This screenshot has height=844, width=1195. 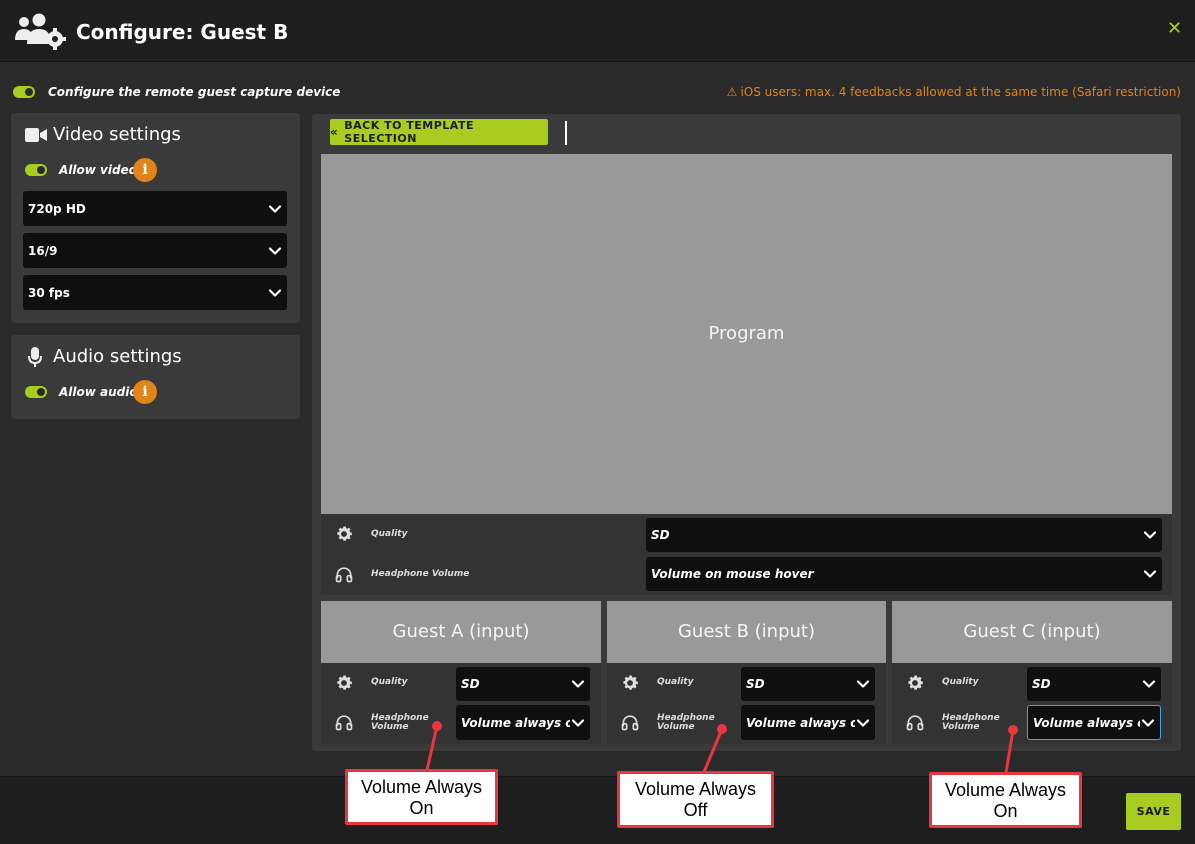 I want to click on callout-guest-b: Volume Always Off, so click(x=695, y=799).